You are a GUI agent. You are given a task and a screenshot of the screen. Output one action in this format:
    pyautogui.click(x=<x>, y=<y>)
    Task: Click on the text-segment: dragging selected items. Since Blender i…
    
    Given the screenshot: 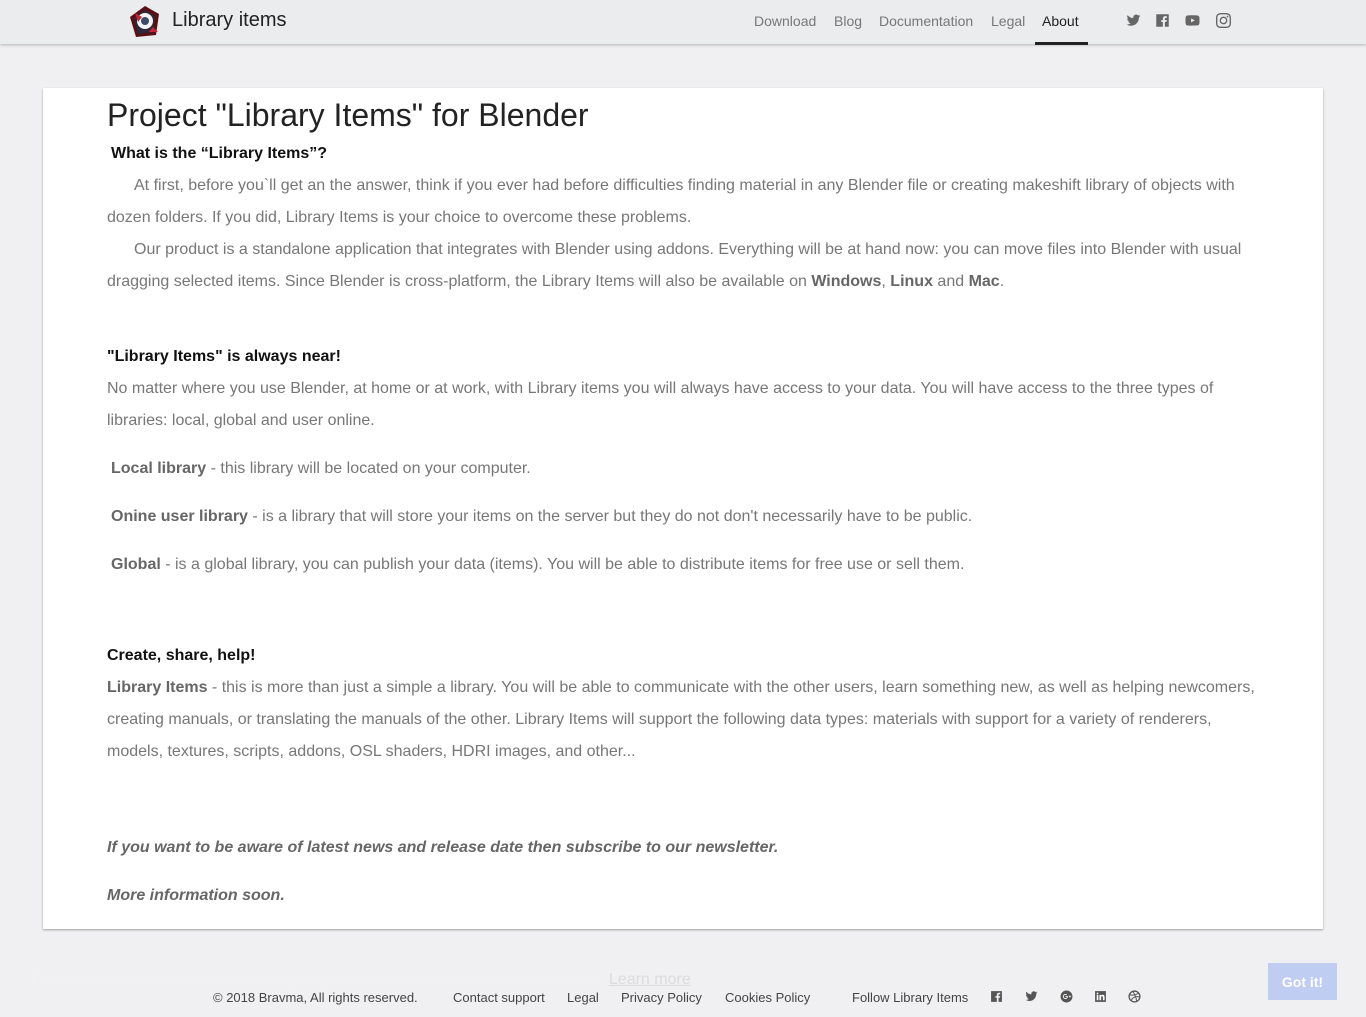 What is the action you would take?
    pyautogui.click(x=459, y=281)
    